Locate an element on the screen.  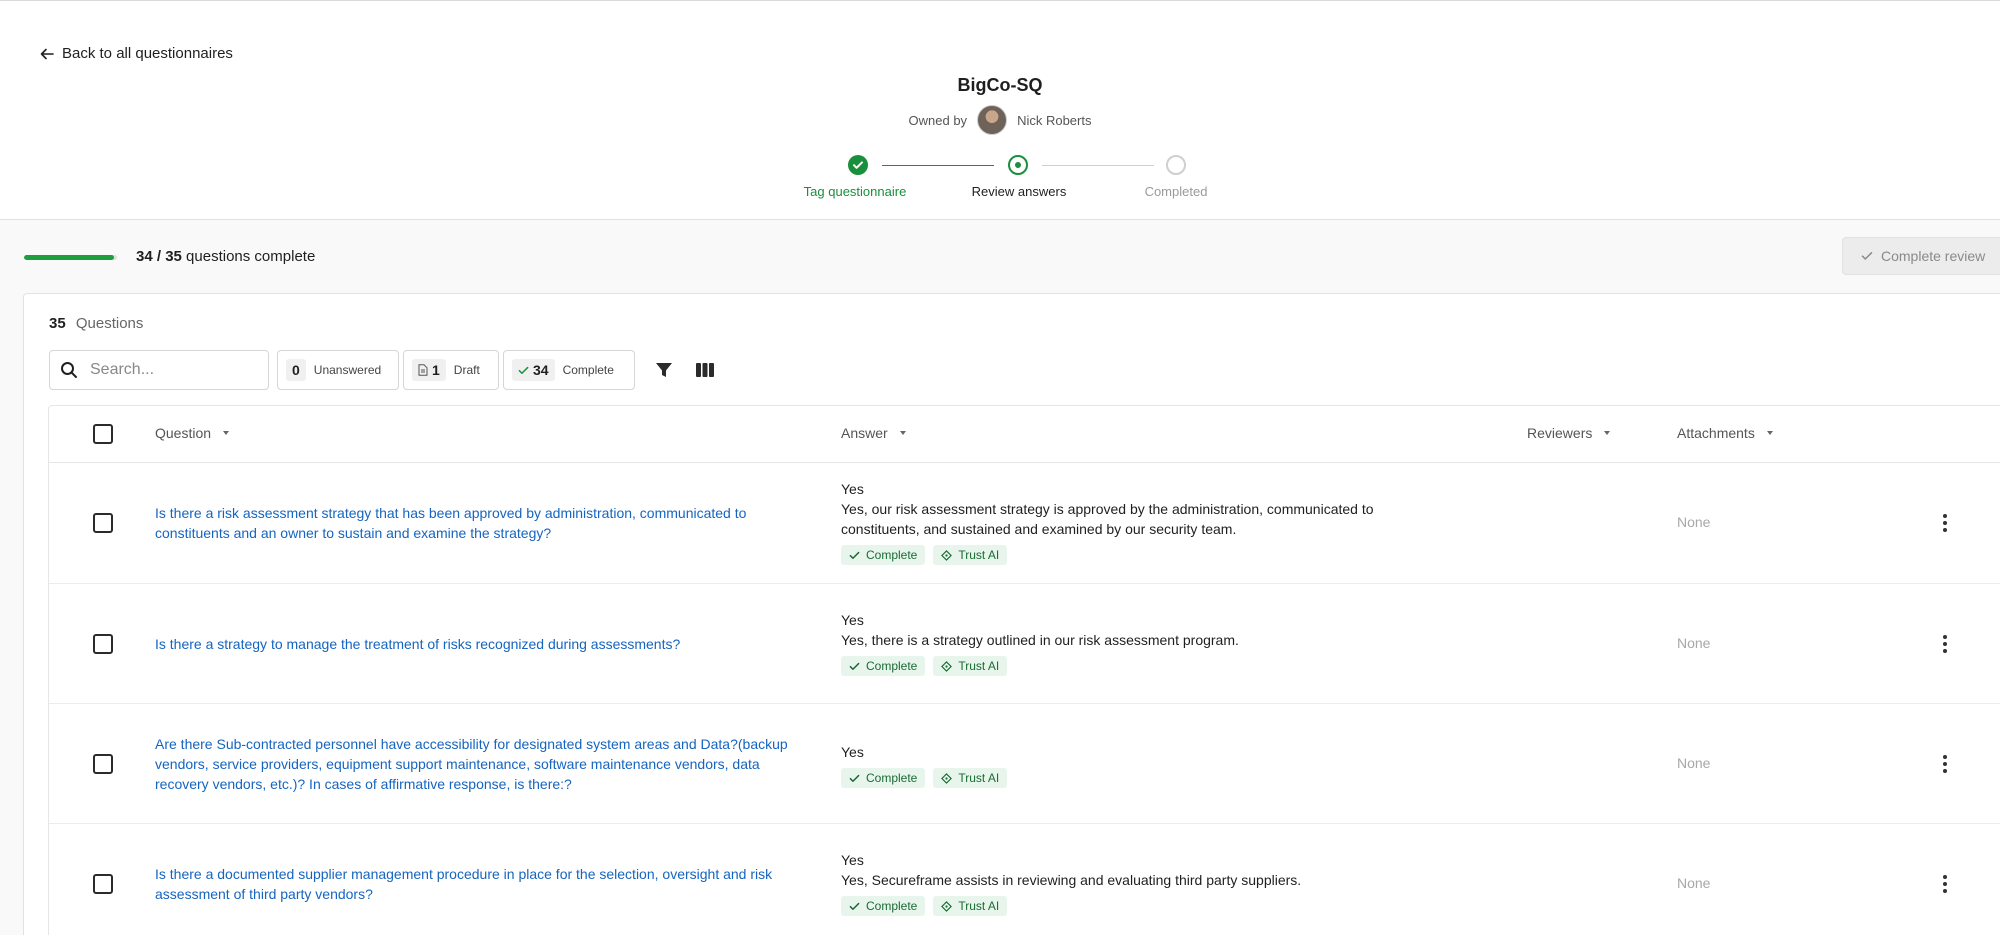
document-icon is located at coordinates (423, 370).